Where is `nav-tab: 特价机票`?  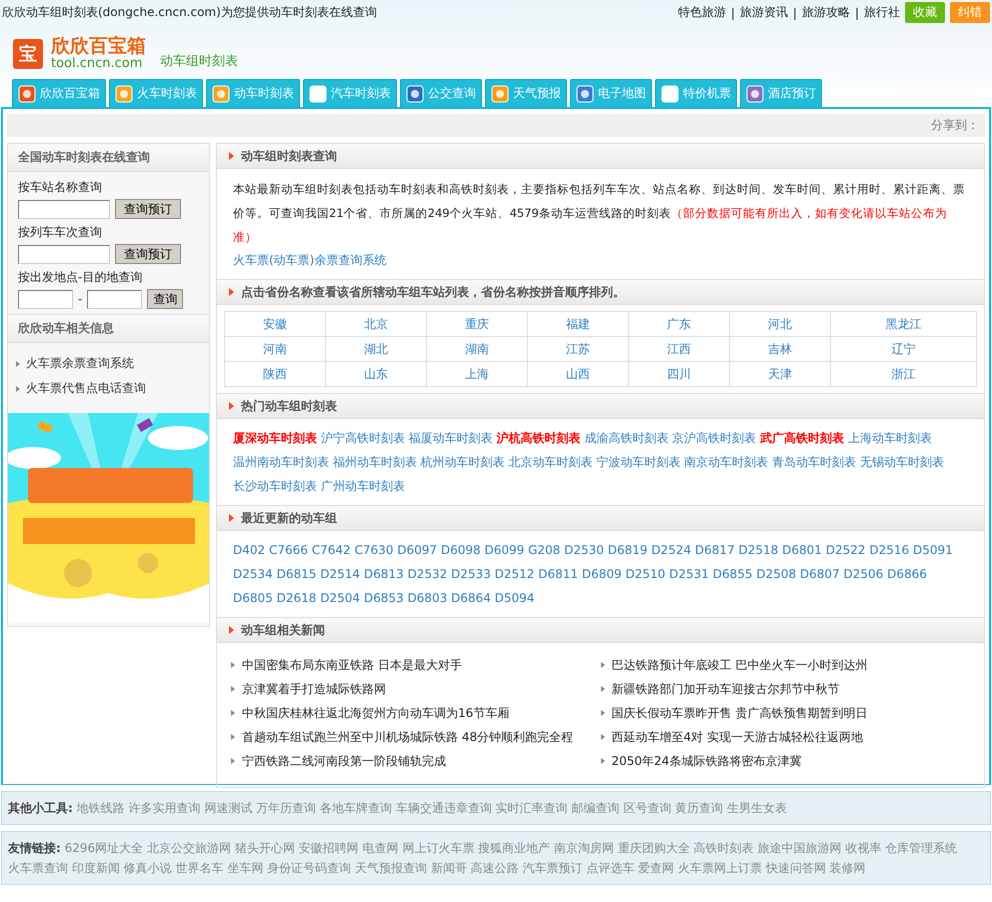
nav-tab: 特价机票 is located at coordinates (696, 93).